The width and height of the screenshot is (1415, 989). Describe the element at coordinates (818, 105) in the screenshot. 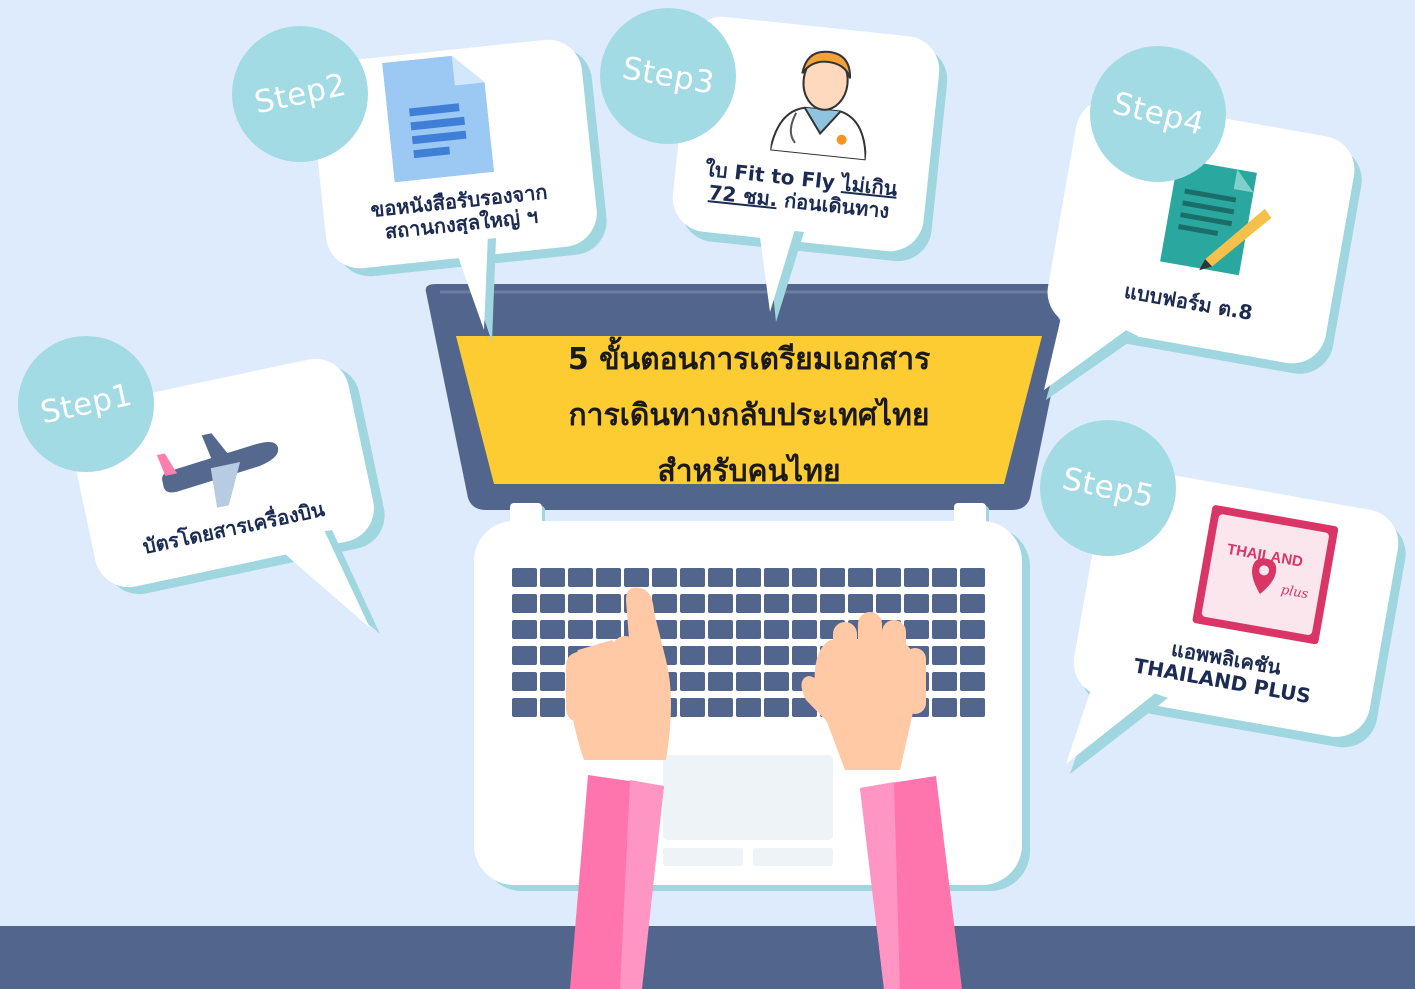

I see `doctor-icon` at that location.